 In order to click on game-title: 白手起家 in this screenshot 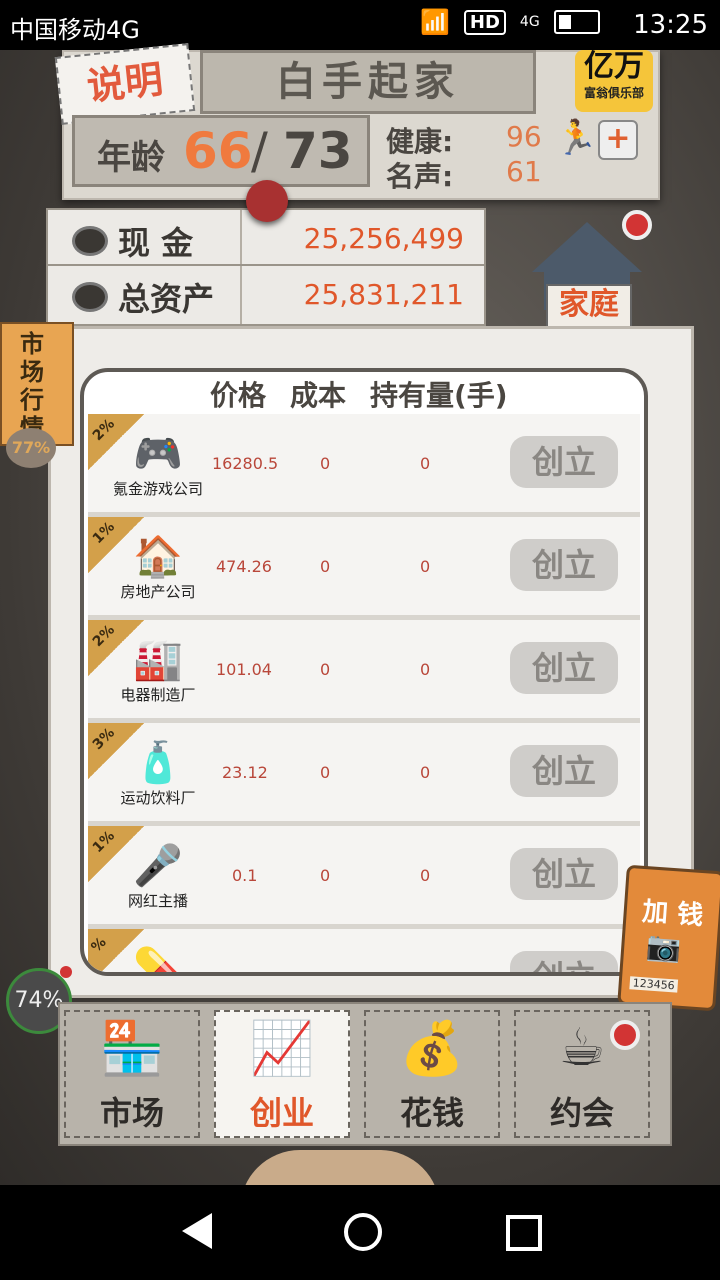, I will do `click(368, 82)`.